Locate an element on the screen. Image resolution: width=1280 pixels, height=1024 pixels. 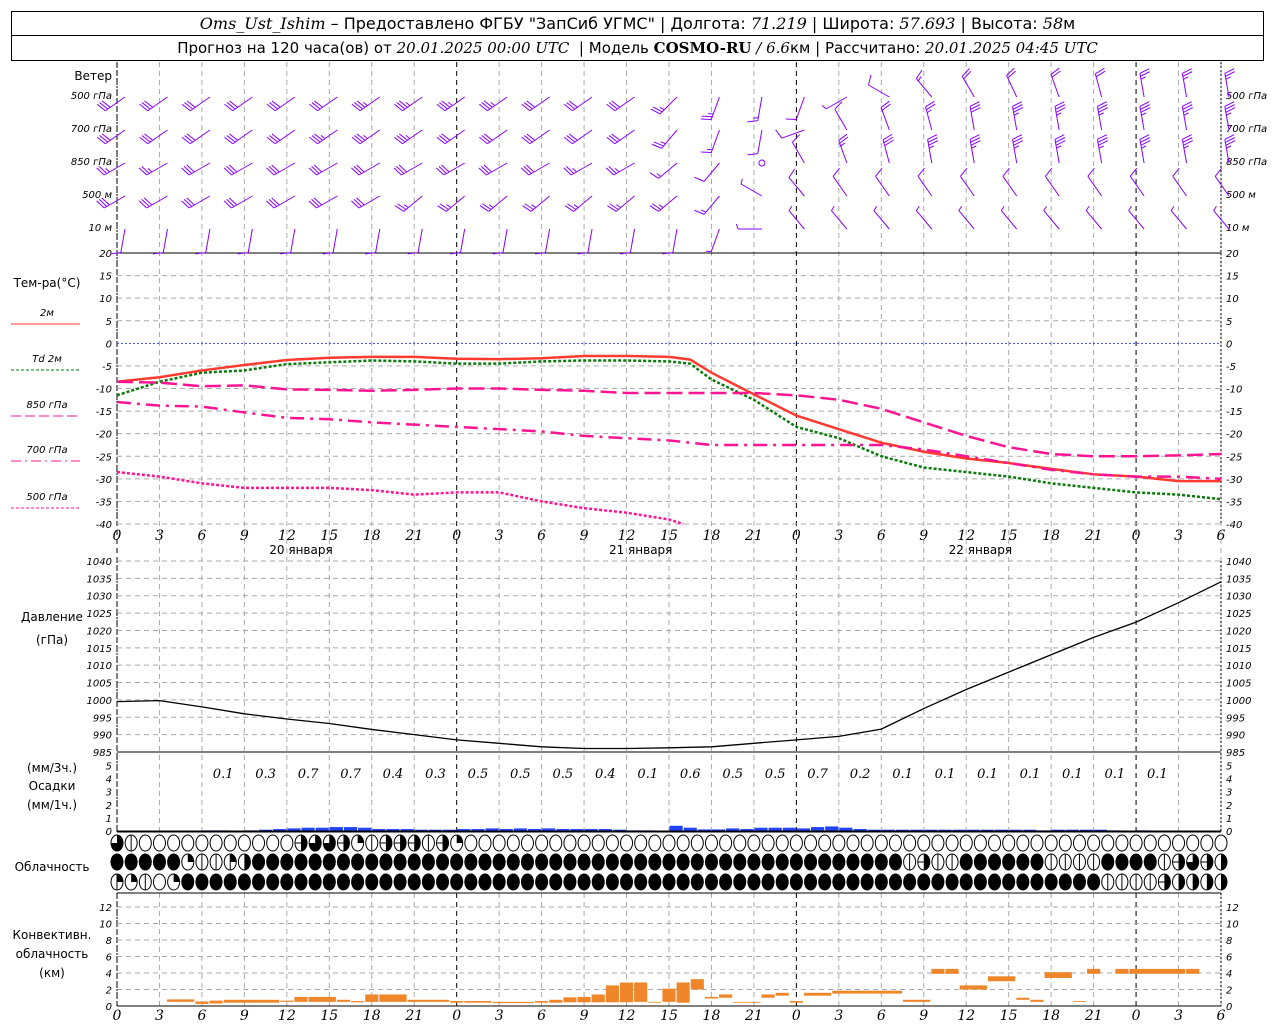
precip-tick-left: 1 is located at coordinates (109, 819).